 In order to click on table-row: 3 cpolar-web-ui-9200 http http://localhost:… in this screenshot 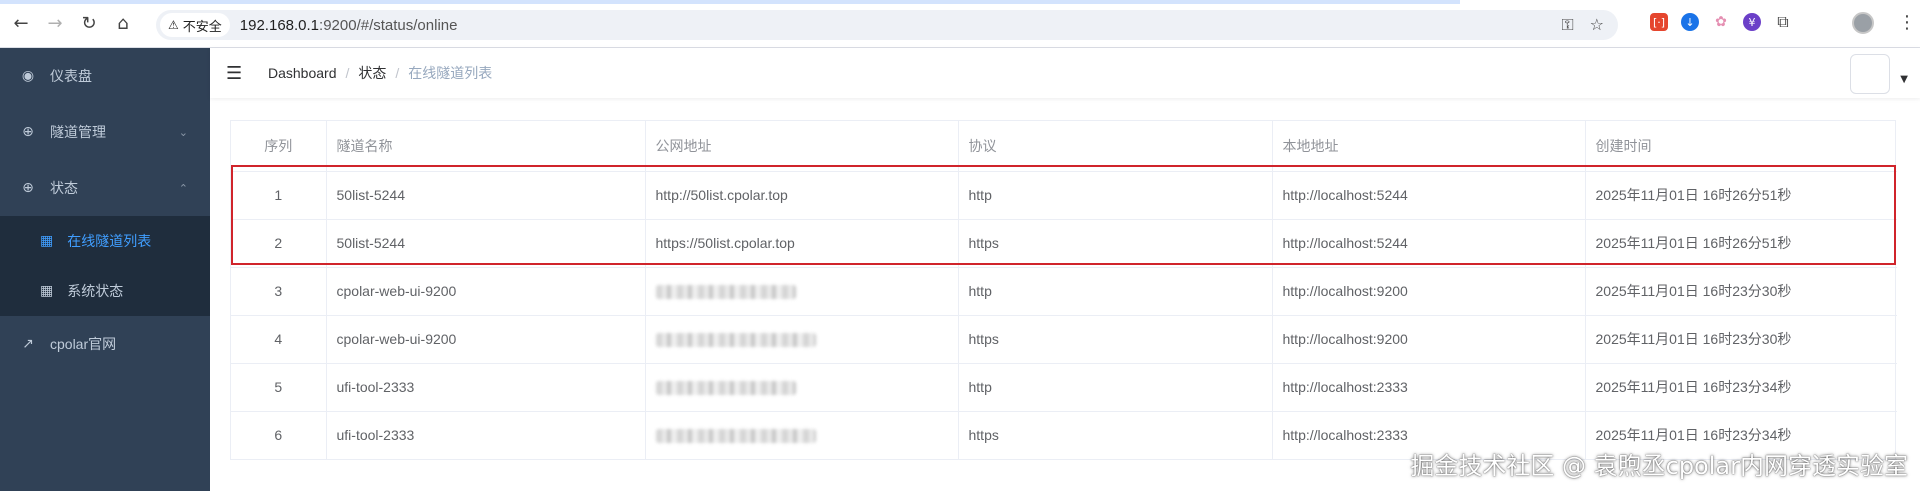, I will do `click(1064, 291)`.